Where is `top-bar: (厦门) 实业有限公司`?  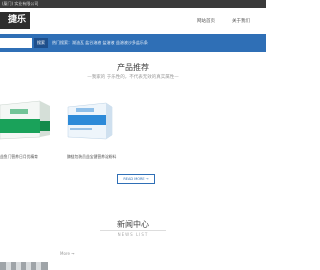
top-bar: (厦门) 实业有限公司 is located at coordinates (133, 4).